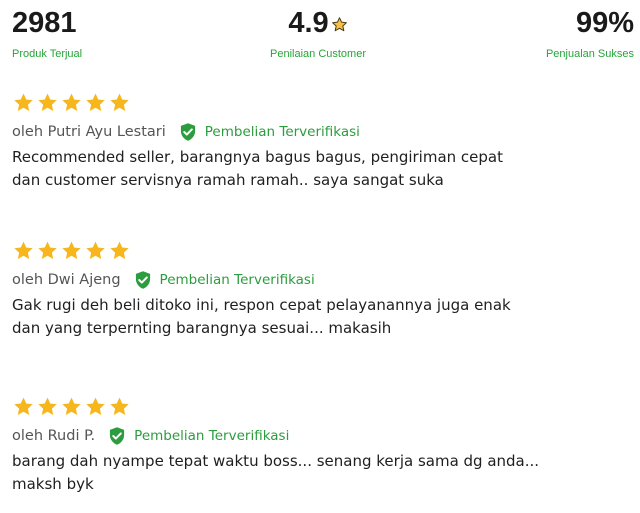  I want to click on stat-value-row: 4.9, so click(318, 23).